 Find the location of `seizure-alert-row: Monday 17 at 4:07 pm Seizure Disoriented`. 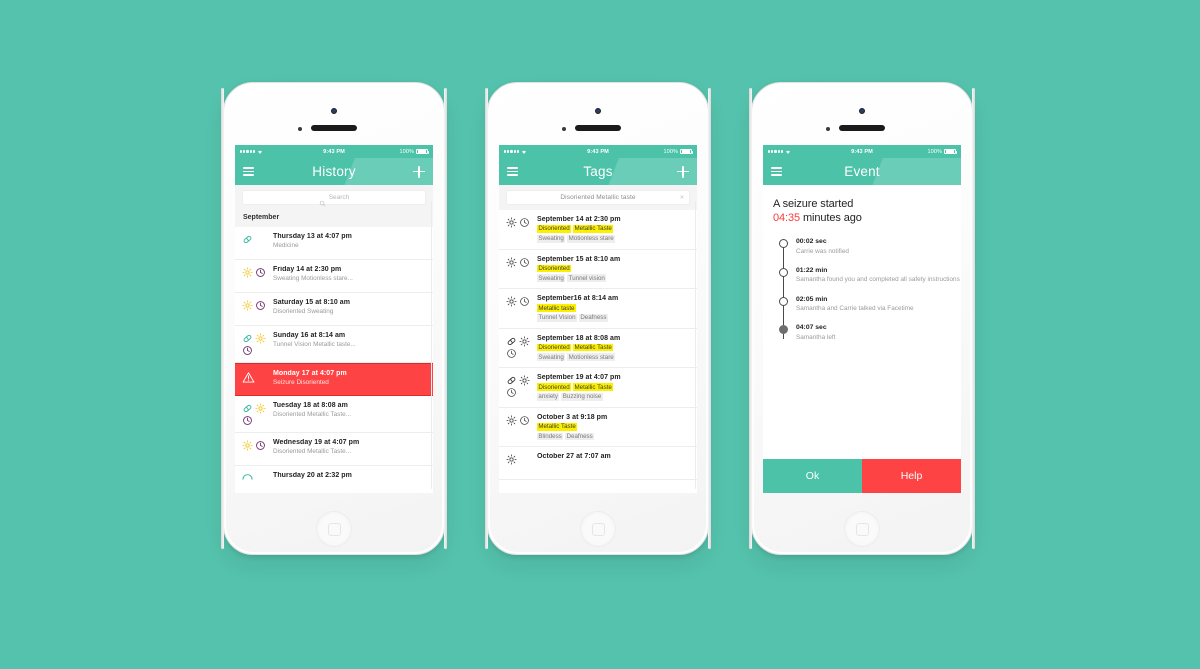

seizure-alert-row: Monday 17 at 4:07 pm Seizure Disoriented is located at coordinates (334, 379).